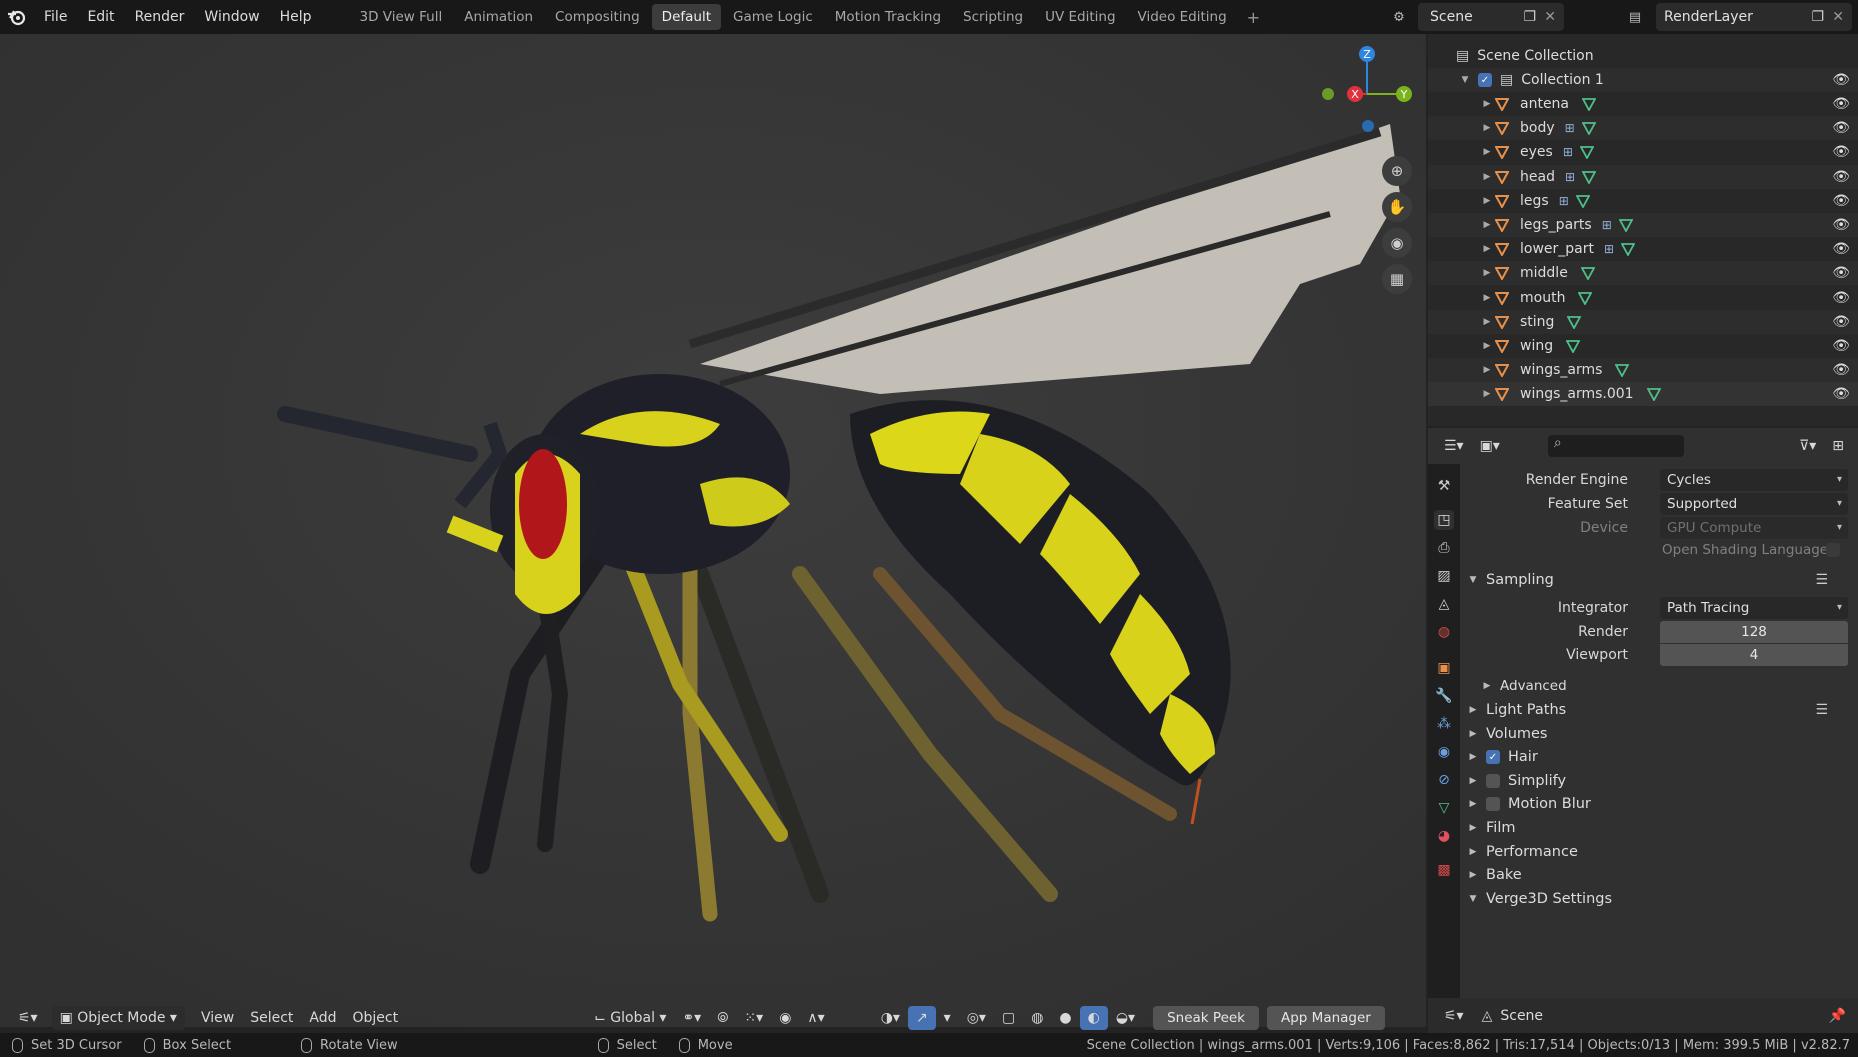 The image size is (1858, 1057). Describe the element at coordinates (1037, 1018) in the screenshot. I see `wireframe-shading-icon: ◍` at that location.